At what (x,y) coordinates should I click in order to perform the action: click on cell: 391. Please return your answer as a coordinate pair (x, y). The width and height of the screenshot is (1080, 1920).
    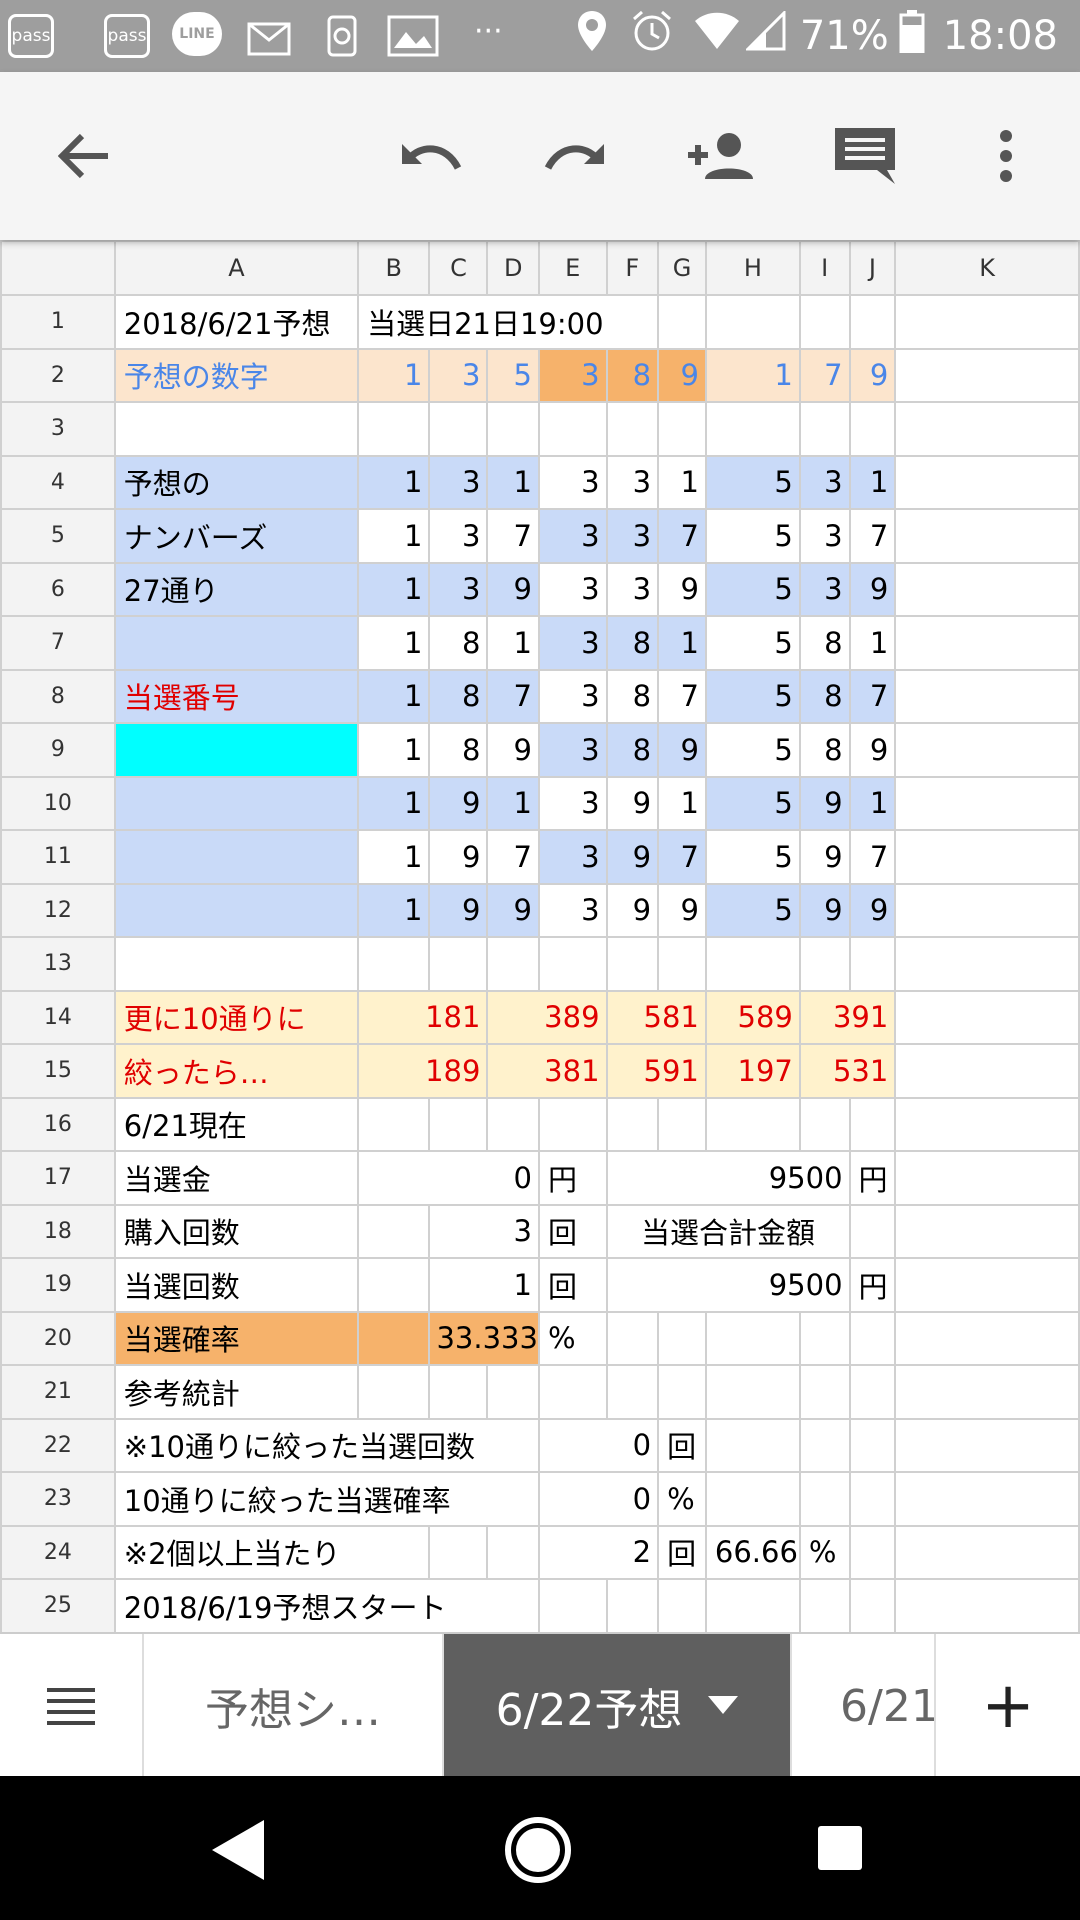
    Looking at the image, I should click on (847, 1017).